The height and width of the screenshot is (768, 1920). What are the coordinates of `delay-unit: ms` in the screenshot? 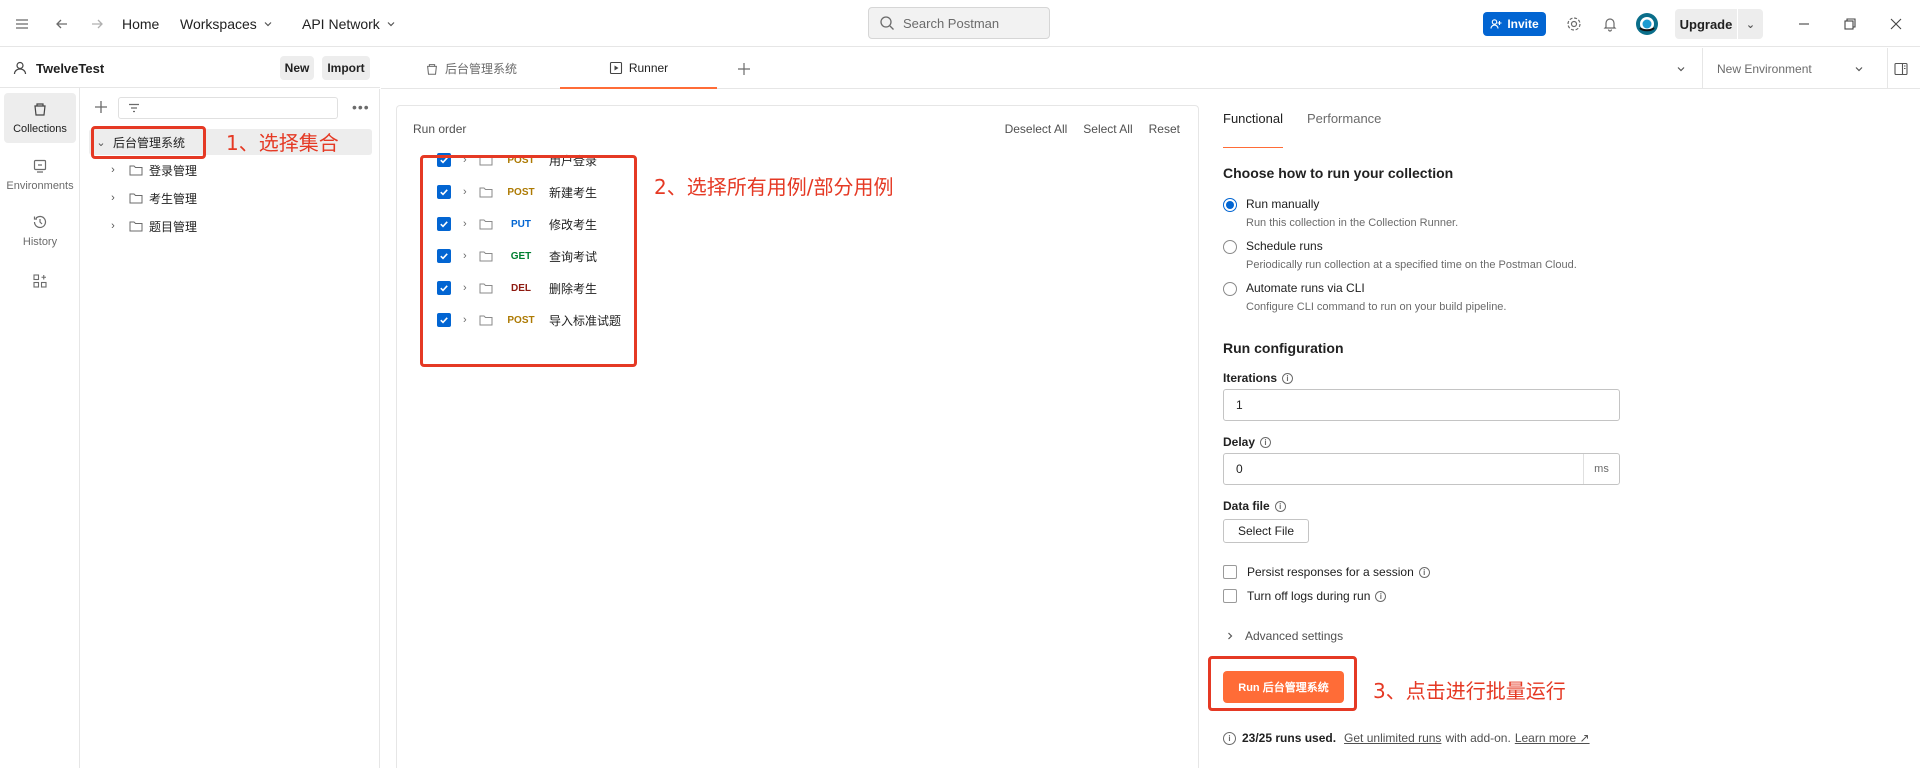 It's located at (1601, 469).